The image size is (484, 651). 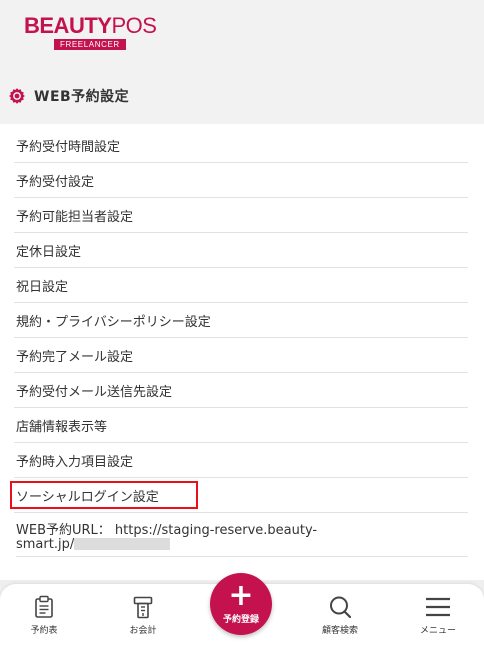 I want to click on menu-item-available-staff: 予約可能担当者設定, so click(x=241, y=215).